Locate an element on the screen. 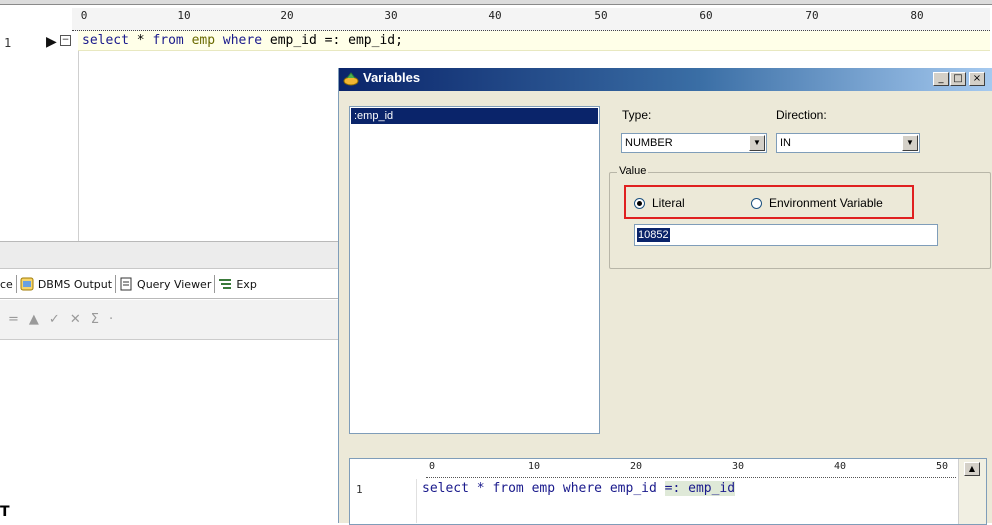 The image size is (992, 525). direction-label: Direction: is located at coordinates (801, 115).